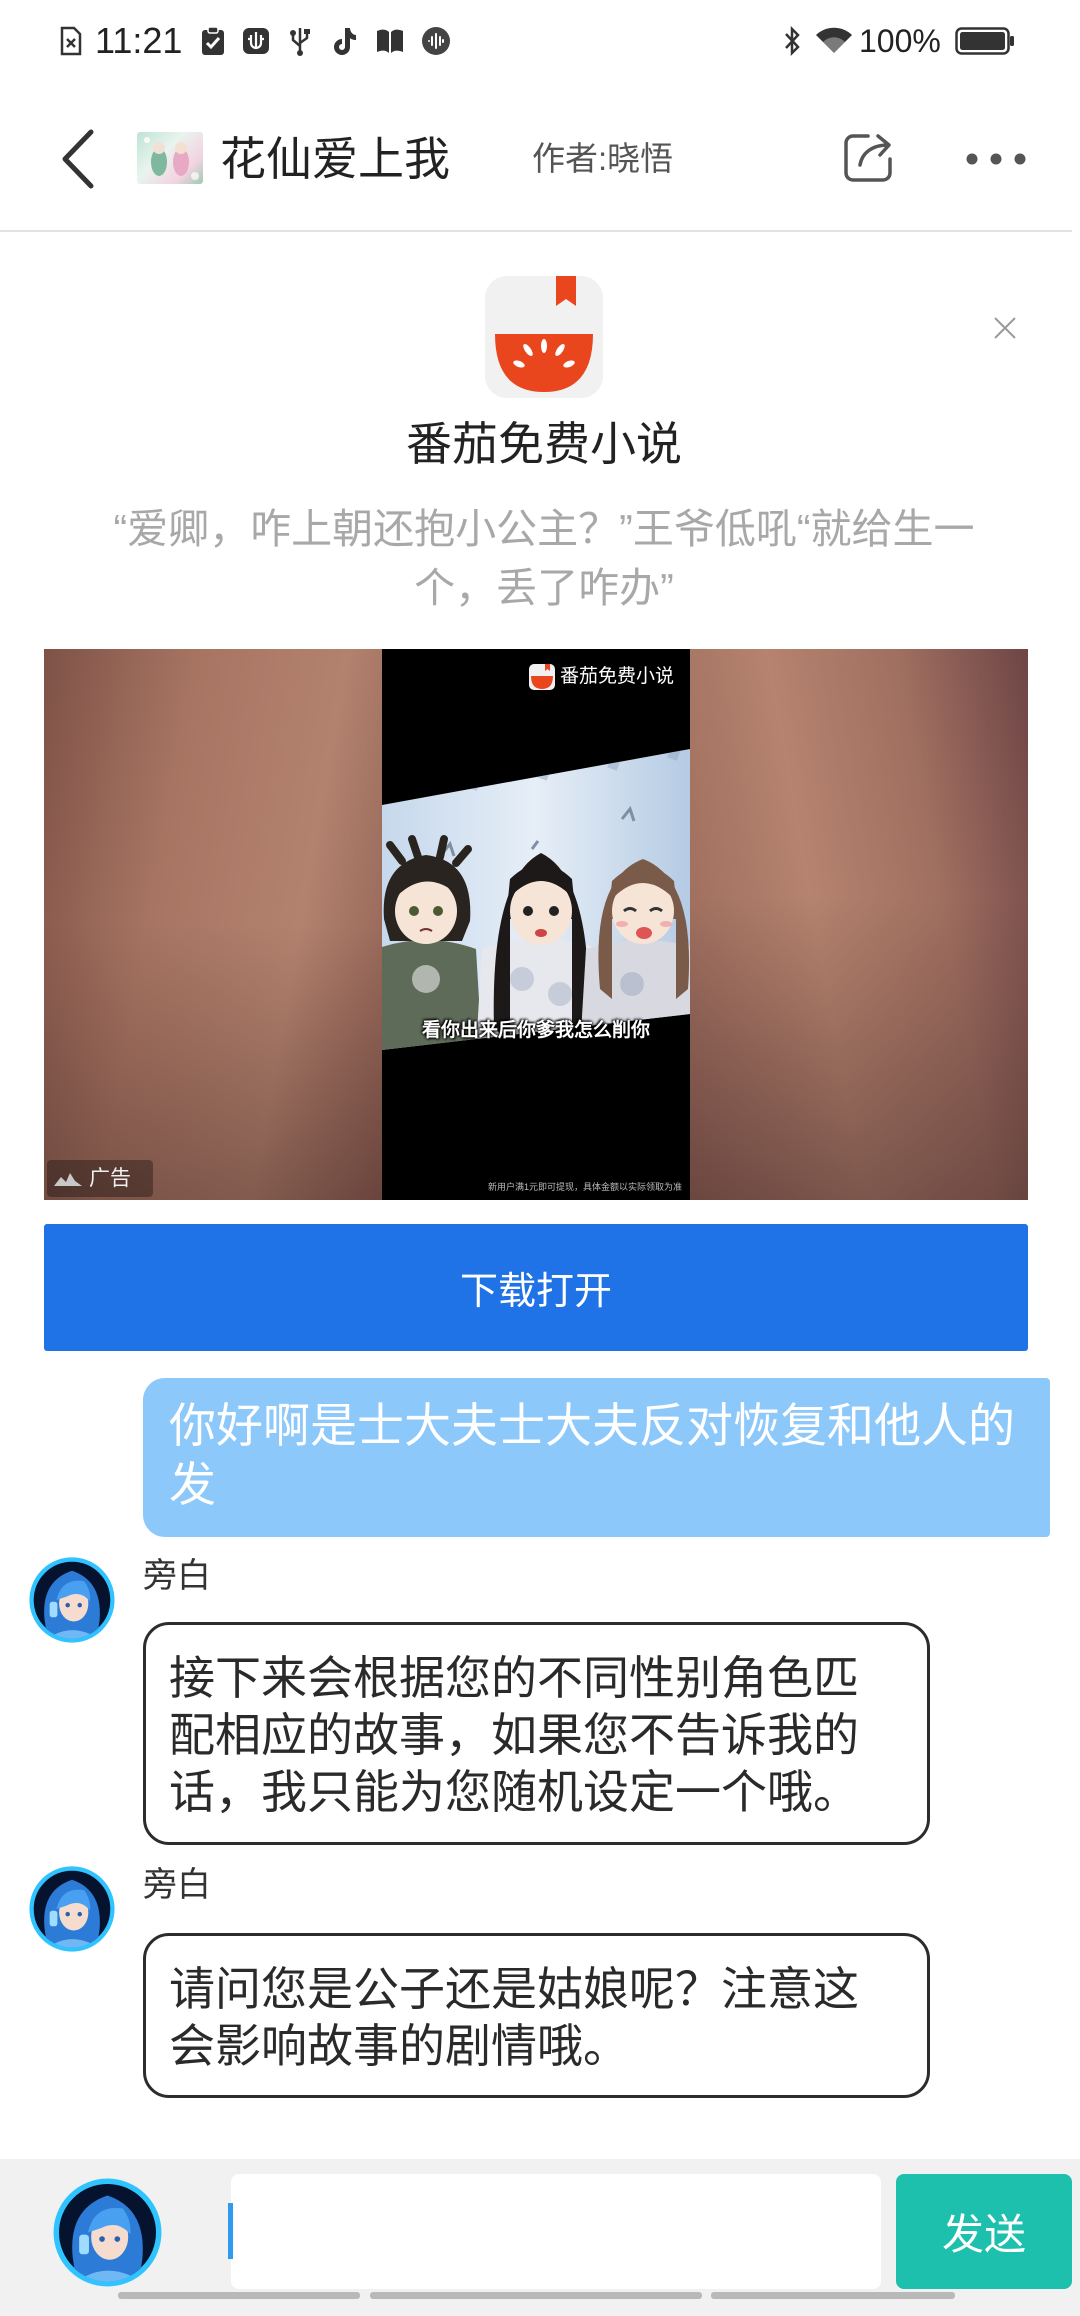  I want to click on message-line: 发, so click(192, 1484).